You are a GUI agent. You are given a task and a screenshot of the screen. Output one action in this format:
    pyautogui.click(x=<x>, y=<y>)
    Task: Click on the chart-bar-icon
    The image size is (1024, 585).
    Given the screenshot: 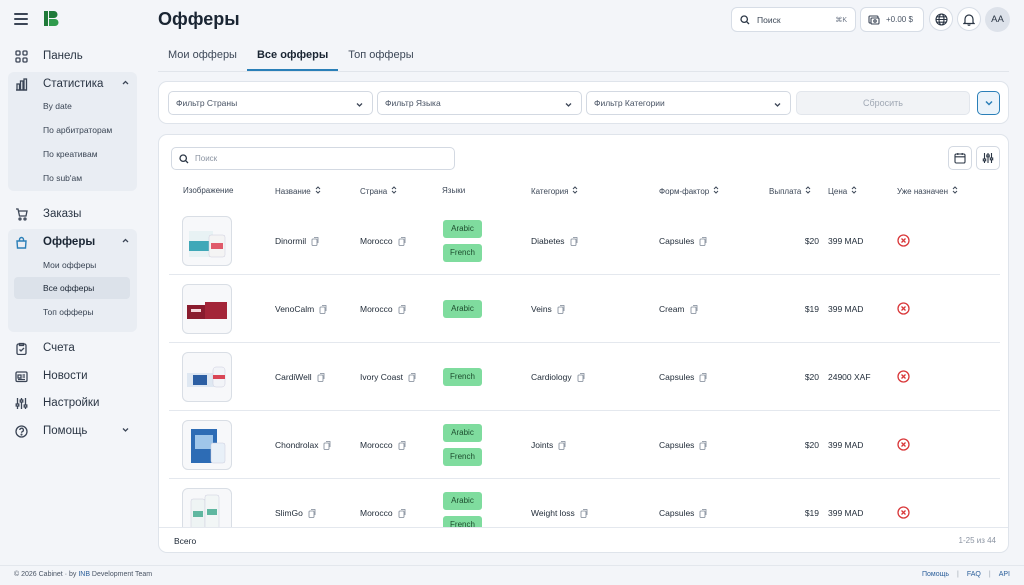 What is the action you would take?
    pyautogui.click(x=21, y=84)
    